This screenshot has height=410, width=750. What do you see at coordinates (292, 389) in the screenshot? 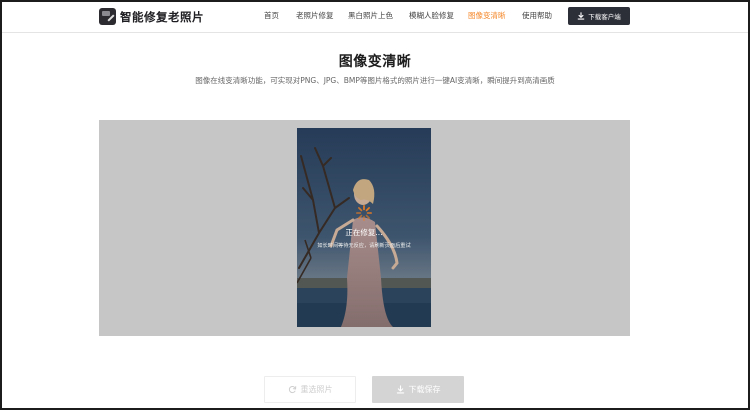
I see `refresh-icon` at bounding box center [292, 389].